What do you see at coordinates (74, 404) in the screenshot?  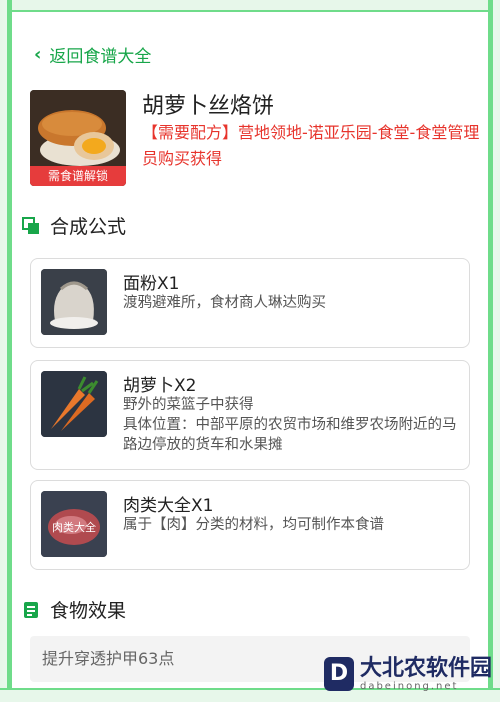 I see `carrot-icon` at bounding box center [74, 404].